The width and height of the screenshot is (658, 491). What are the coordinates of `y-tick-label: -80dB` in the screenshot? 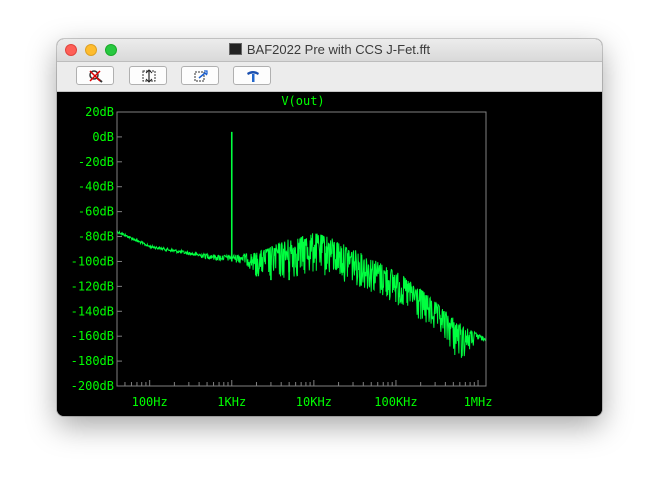 It's located at (96, 237).